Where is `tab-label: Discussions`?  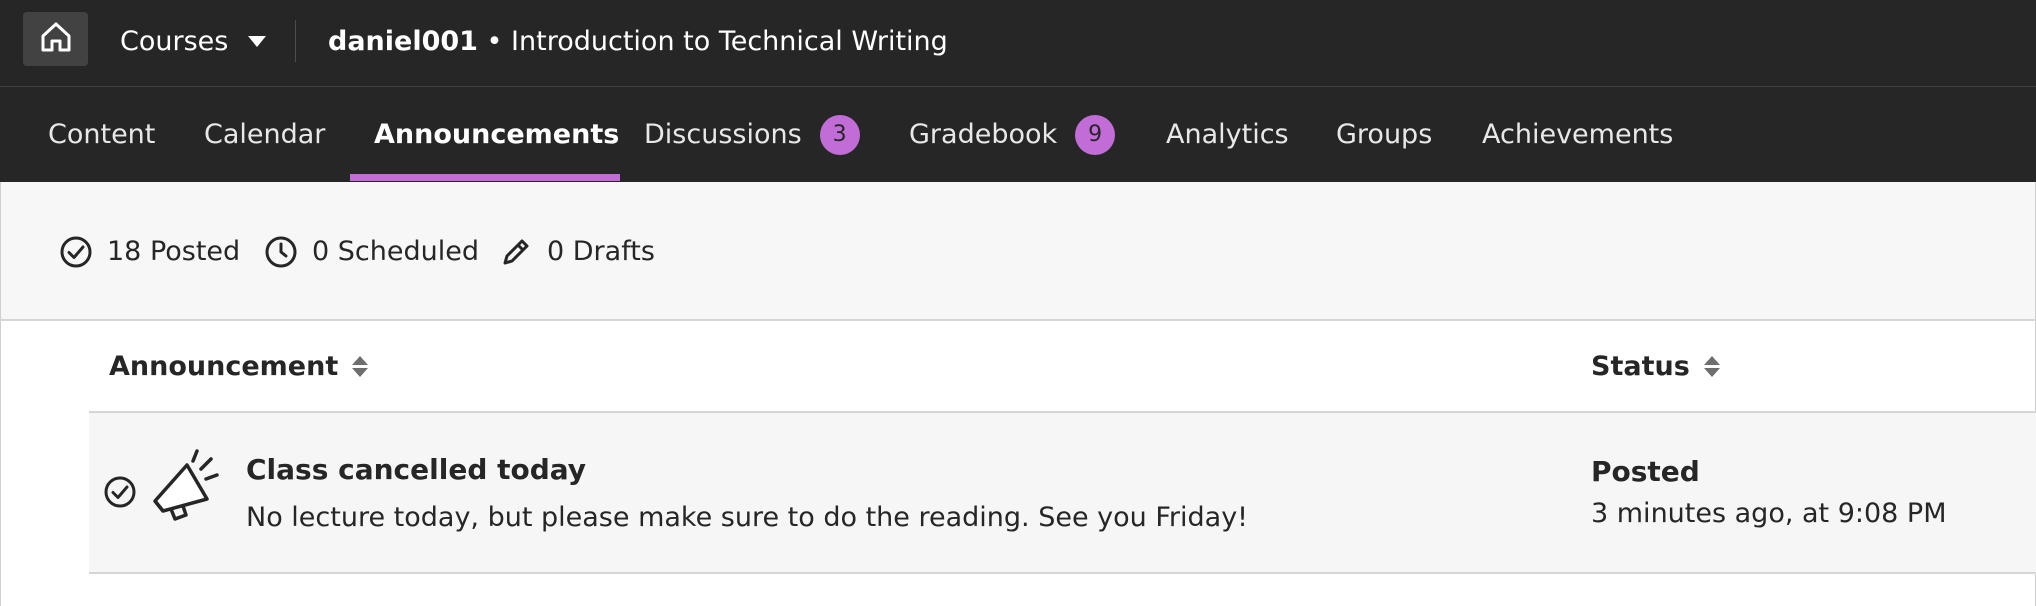 tab-label: Discussions is located at coordinates (723, 134).